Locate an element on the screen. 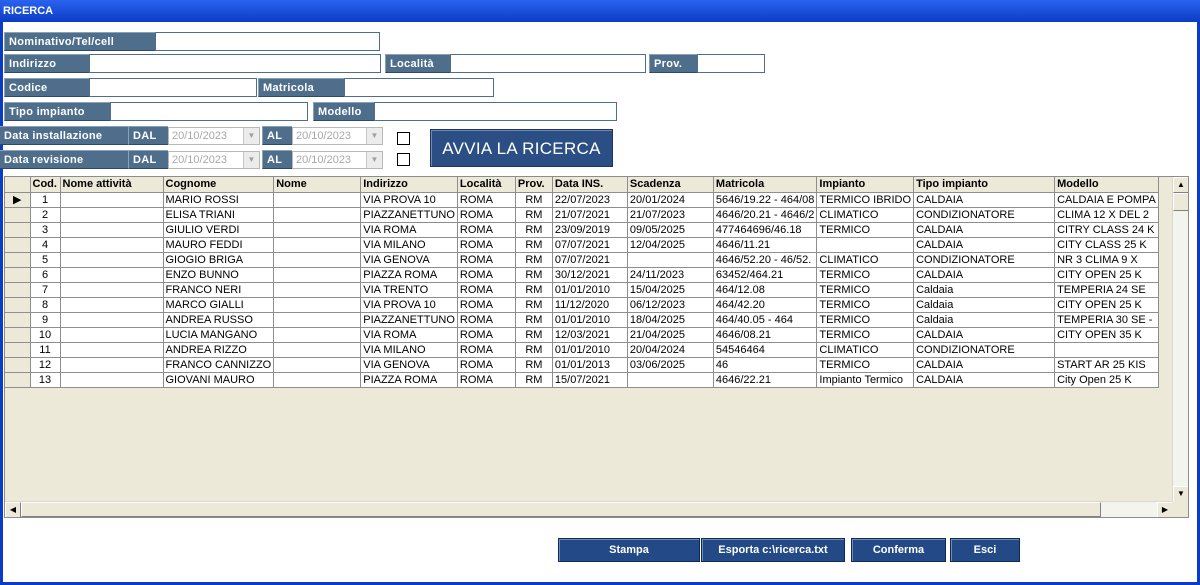 The image size is (1200, 585). table-cell: 09/05/2025 is located at coordinates (670, 230).